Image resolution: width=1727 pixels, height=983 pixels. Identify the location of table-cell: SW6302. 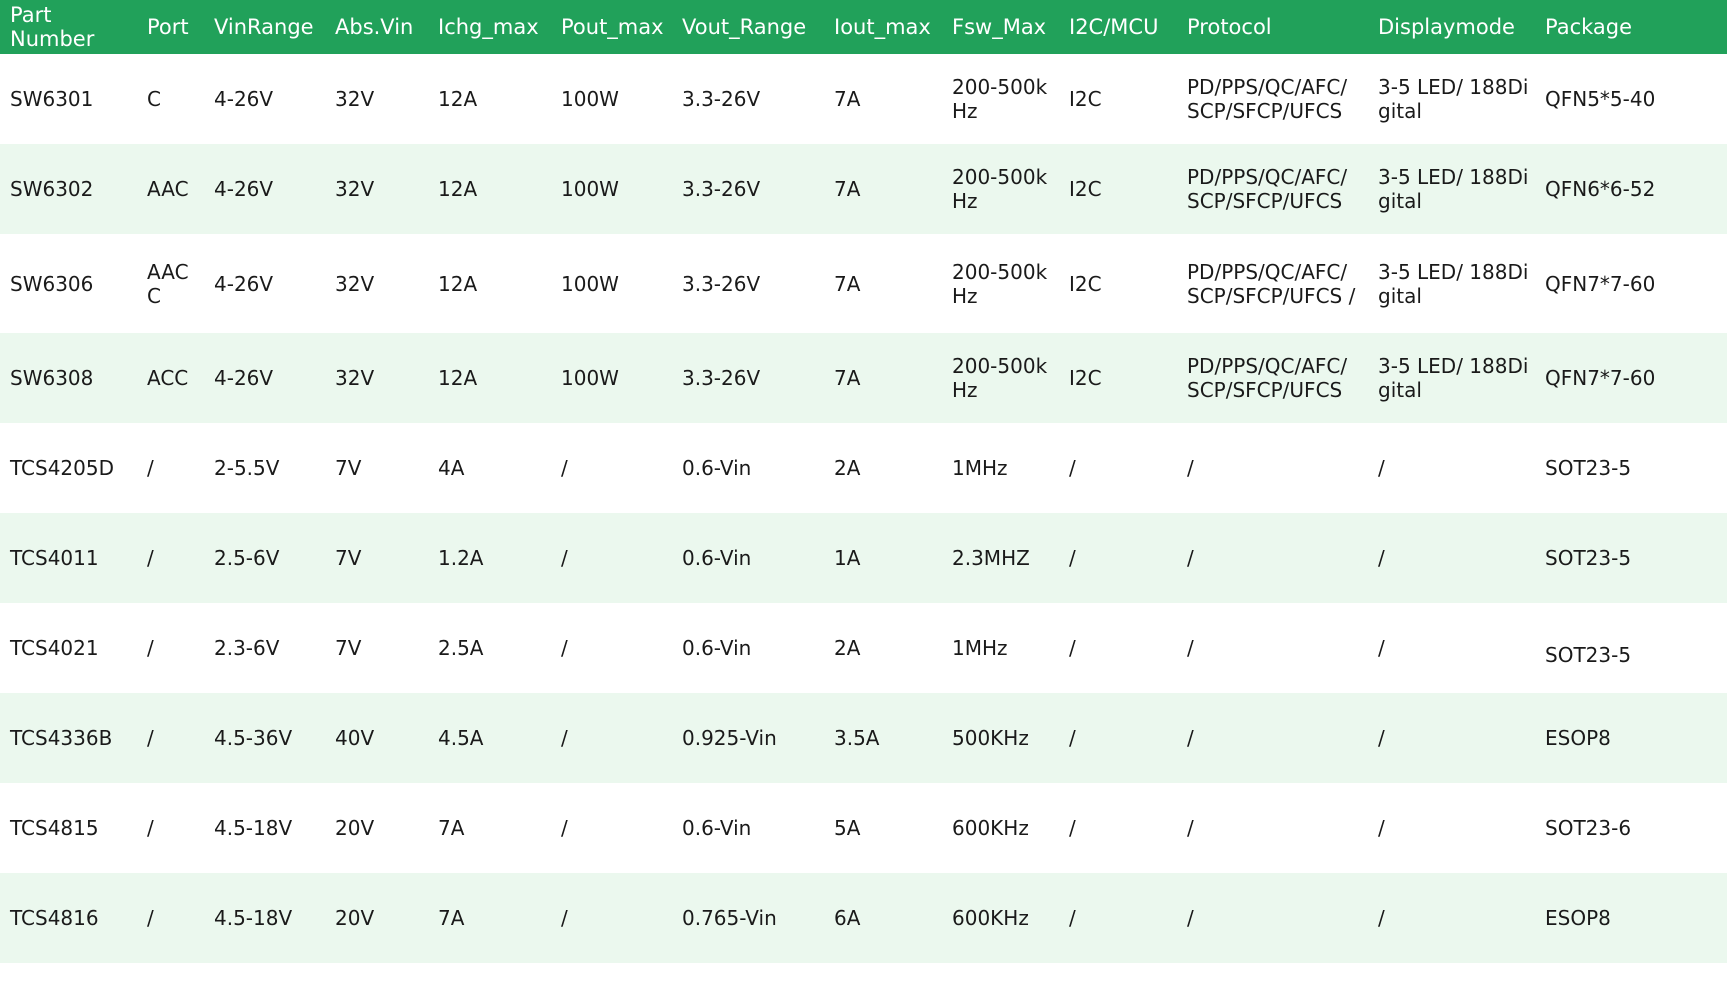
(52, 189).